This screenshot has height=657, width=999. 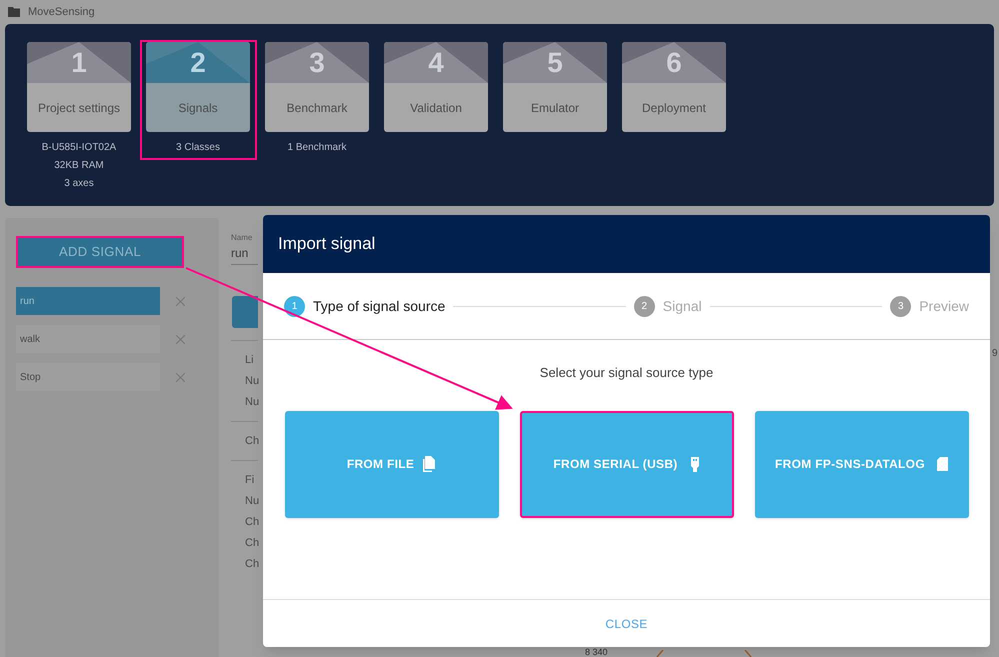 What do you see at coordinates (627, 464) in the screenshot?
I see `source-button: FROM SERIAL (USB)` at bounding box center [627, 464].